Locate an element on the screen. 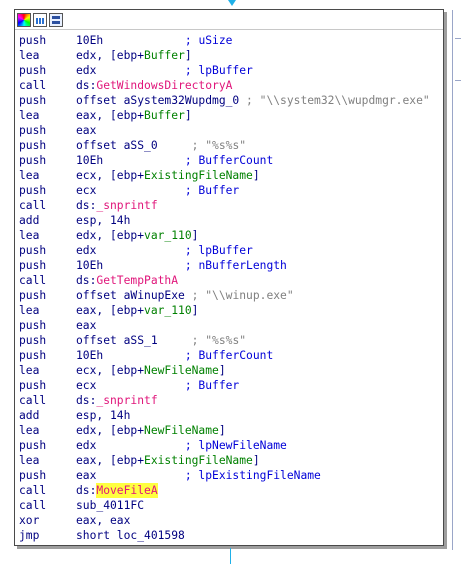 Image resolution: width=461 pixels, height=564 pixels. node-titlebar is located at coordinates (229, 20).